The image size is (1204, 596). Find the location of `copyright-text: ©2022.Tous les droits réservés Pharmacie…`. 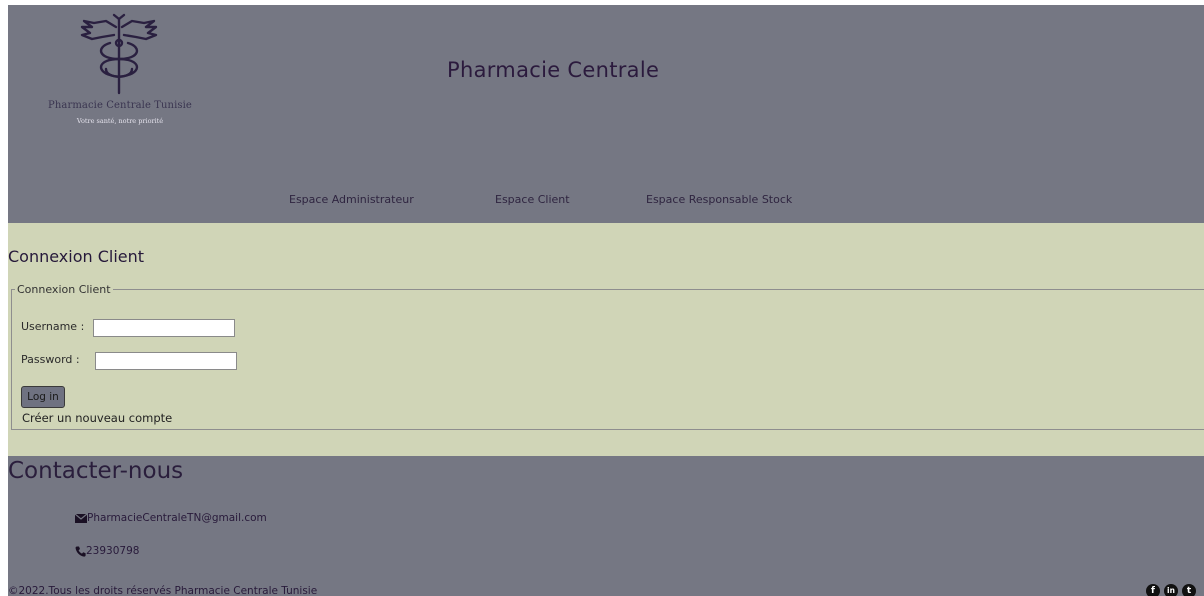

copyright-text: ©2022.Tous les droits réservés Pharmacie… is located at coordinates (163, 590).